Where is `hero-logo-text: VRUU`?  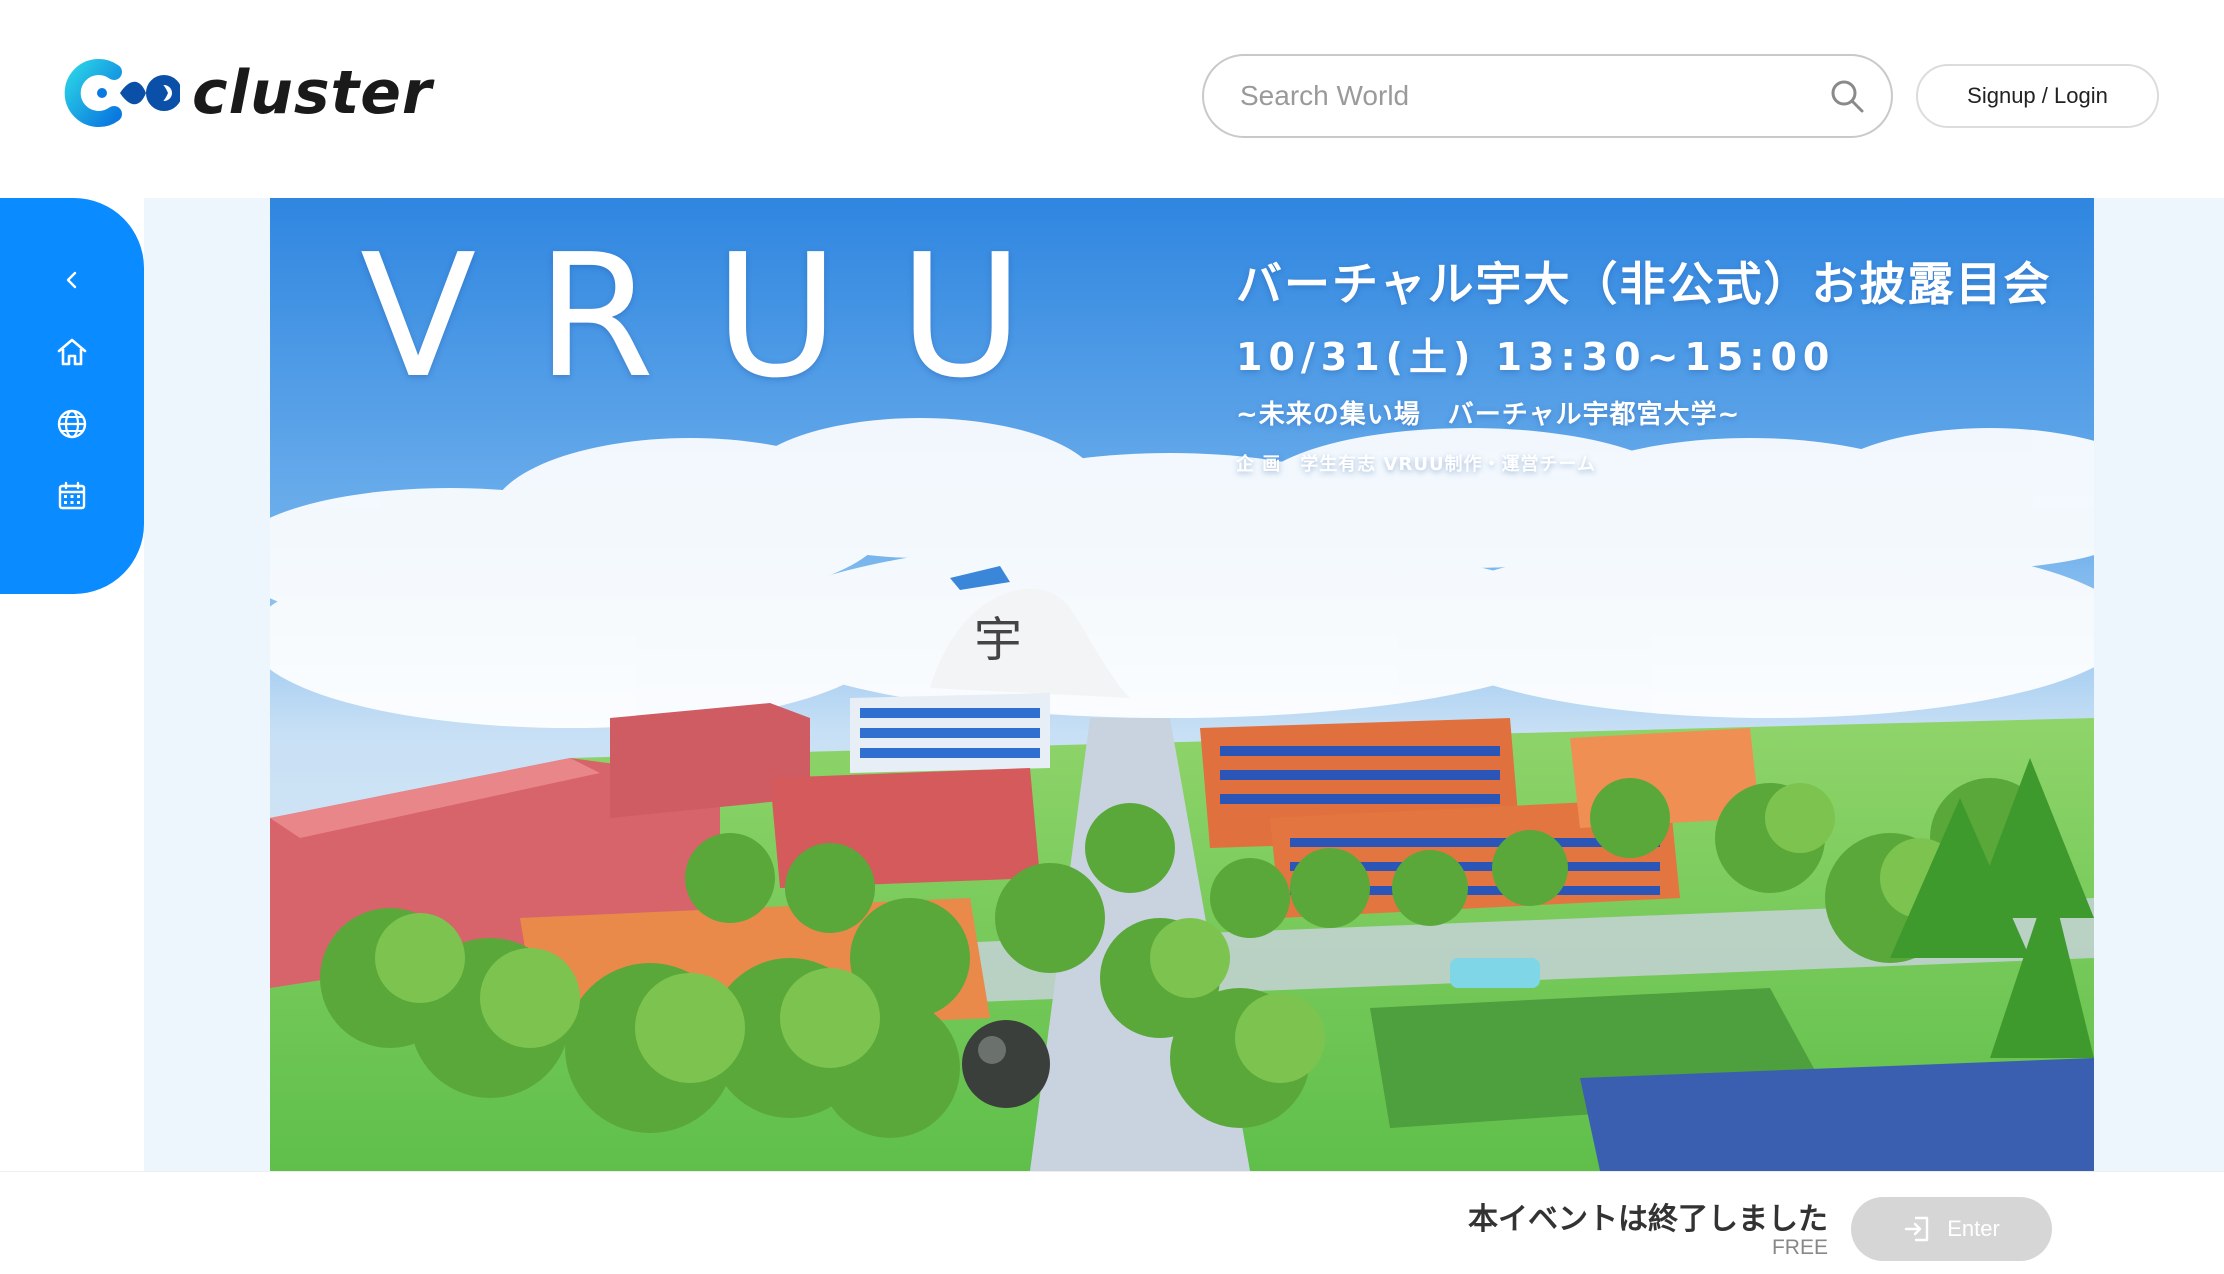
hero-logo-text: VRUU is located at coordinates (722, 317).